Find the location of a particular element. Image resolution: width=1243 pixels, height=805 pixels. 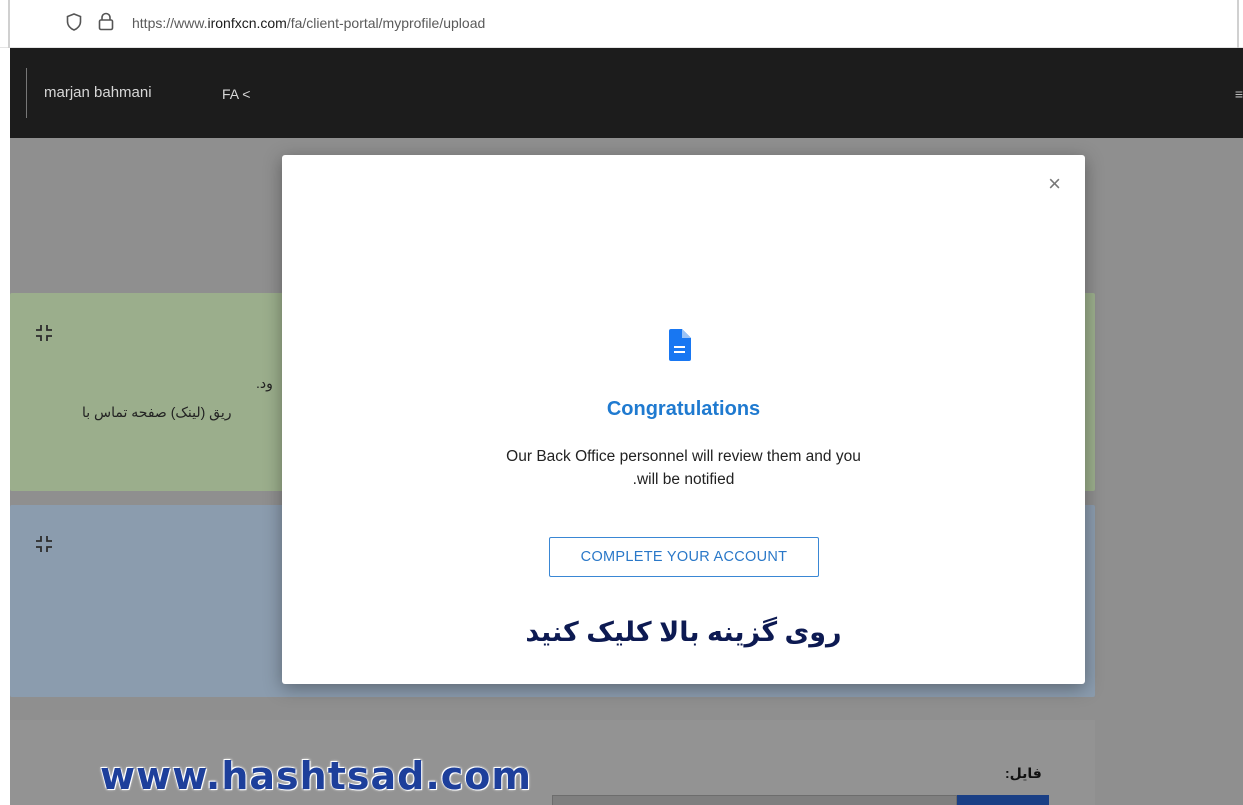

shield-icon is located at coordinates (74, 22).